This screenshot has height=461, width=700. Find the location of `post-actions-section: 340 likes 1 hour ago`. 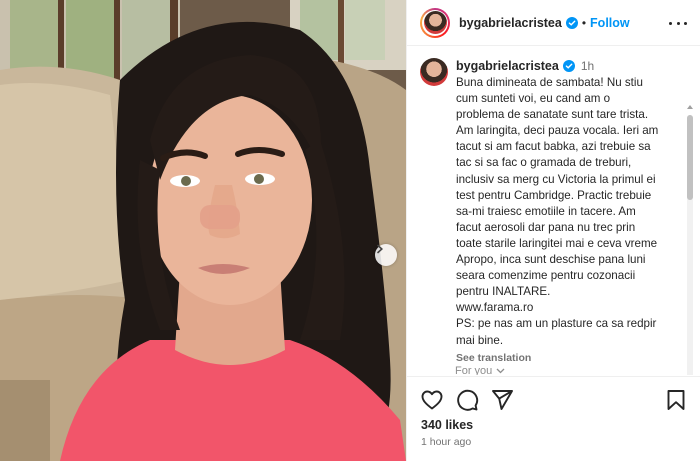

post-actions-section: 340 likes 1 hour ago is located at coordinates (553, 418).